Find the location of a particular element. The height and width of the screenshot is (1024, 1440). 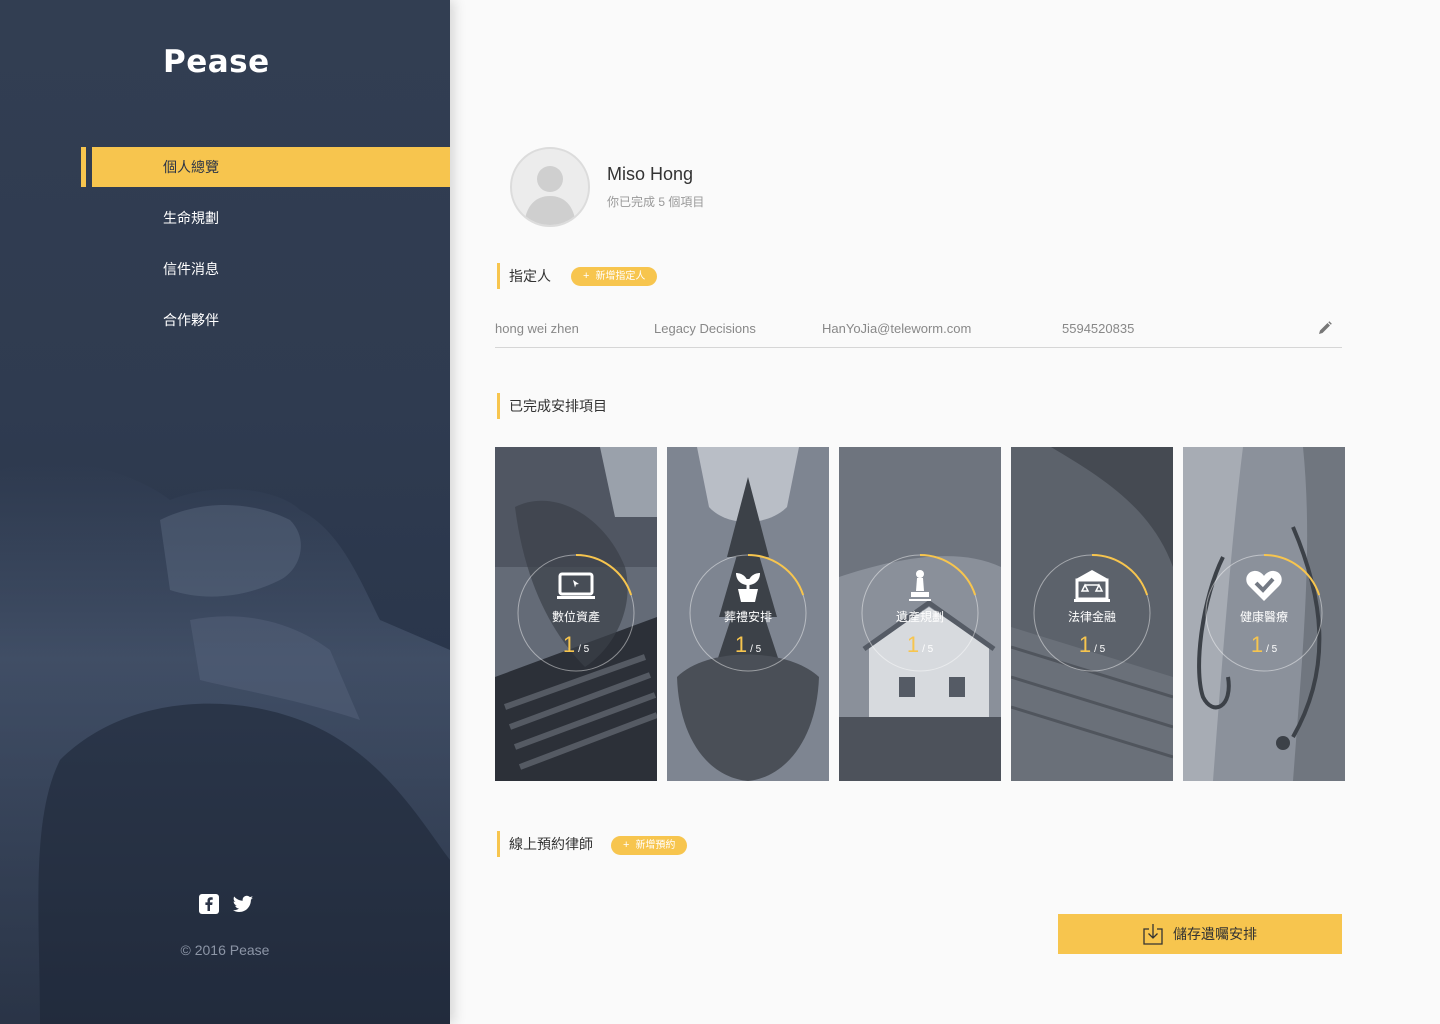

sidebar-item-life-planning: 生命規劃 is located at coordinates (225, 218).